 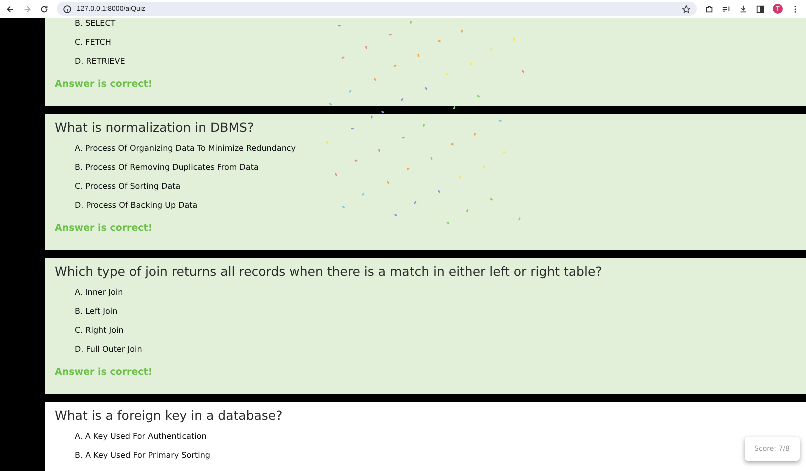 What do you see at coordinates (99, 293) in the screenshot?
I see `answer-option: A. Inner Join` at bounding box center [99, 293].